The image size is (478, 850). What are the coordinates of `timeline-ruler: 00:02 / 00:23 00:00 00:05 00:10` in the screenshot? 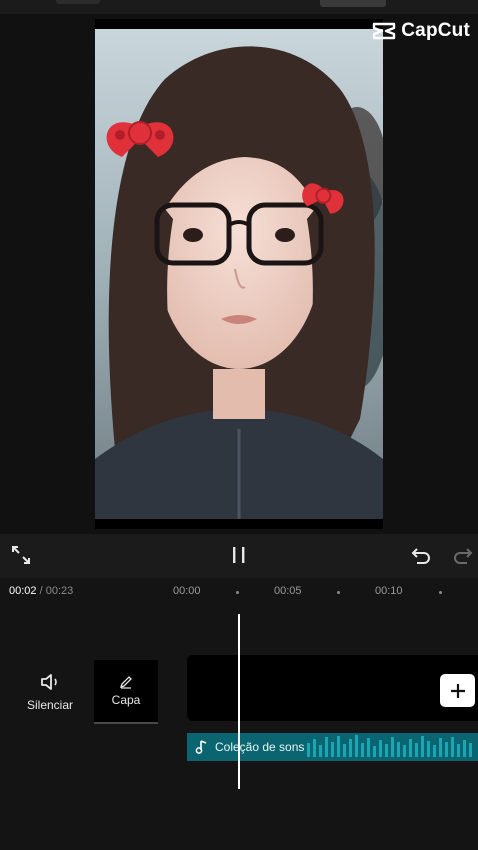 It's located at (239, 591).